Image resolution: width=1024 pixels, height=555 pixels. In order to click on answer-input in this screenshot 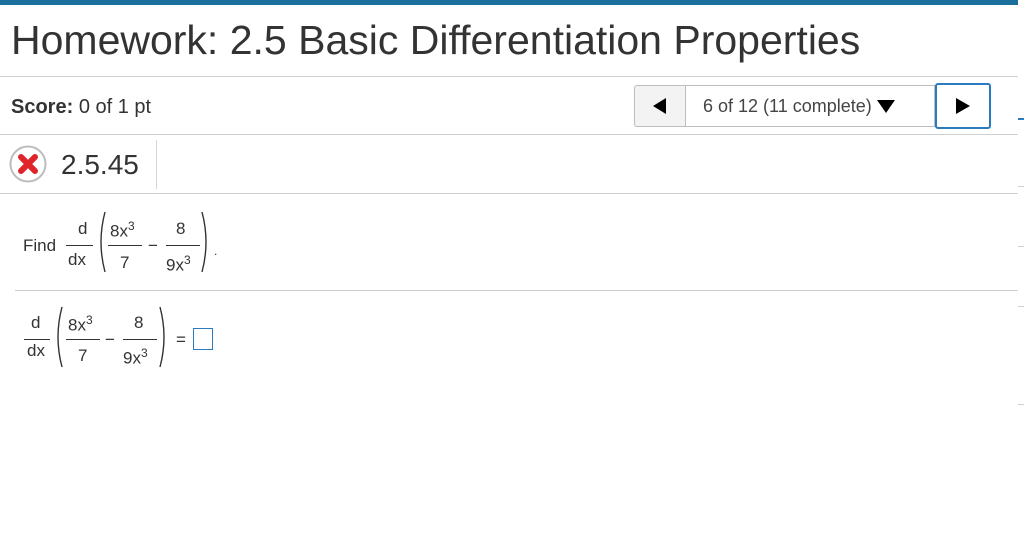, I will do `click(203, 339)`.